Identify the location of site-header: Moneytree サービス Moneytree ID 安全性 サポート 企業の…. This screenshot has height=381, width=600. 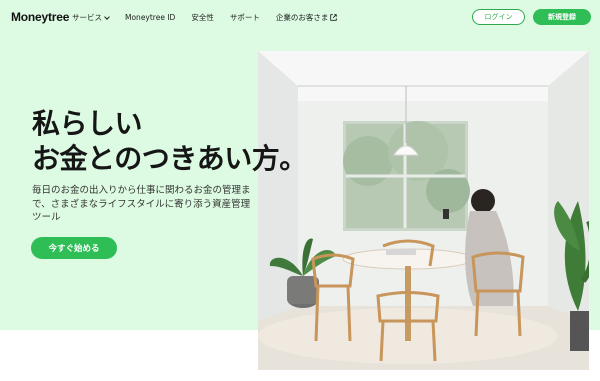
(300, 18).